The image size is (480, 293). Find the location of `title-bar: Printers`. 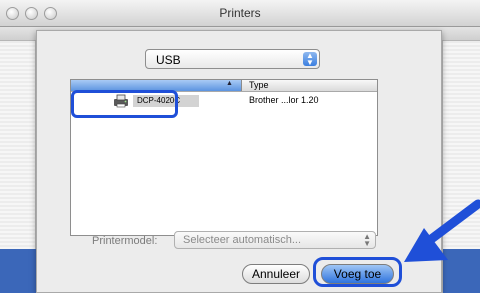

title-bar: Printers is located at coordinates (240, 13).